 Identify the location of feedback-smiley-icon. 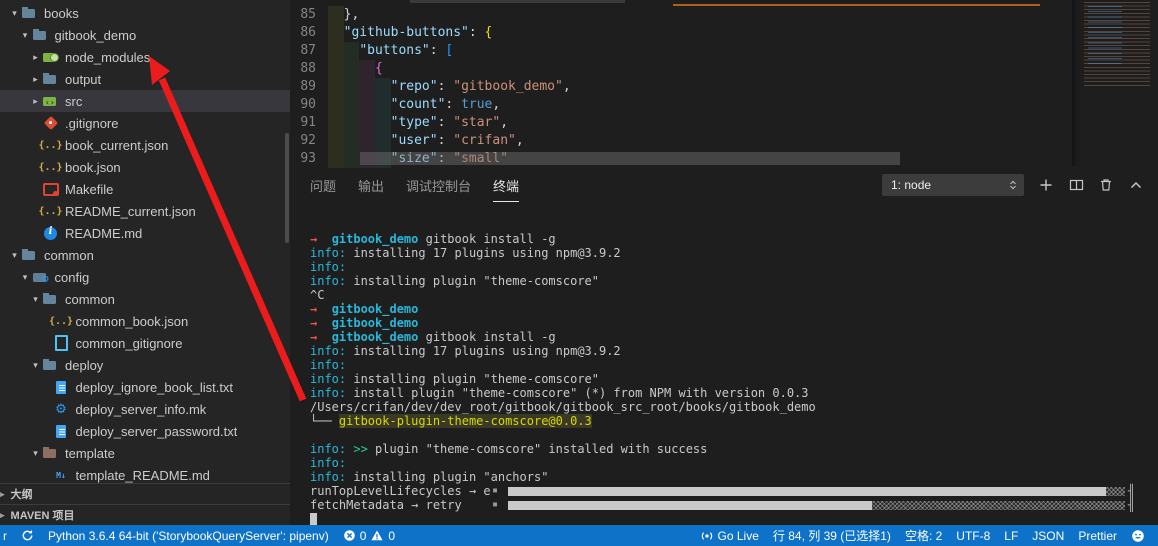
(1138, 535).